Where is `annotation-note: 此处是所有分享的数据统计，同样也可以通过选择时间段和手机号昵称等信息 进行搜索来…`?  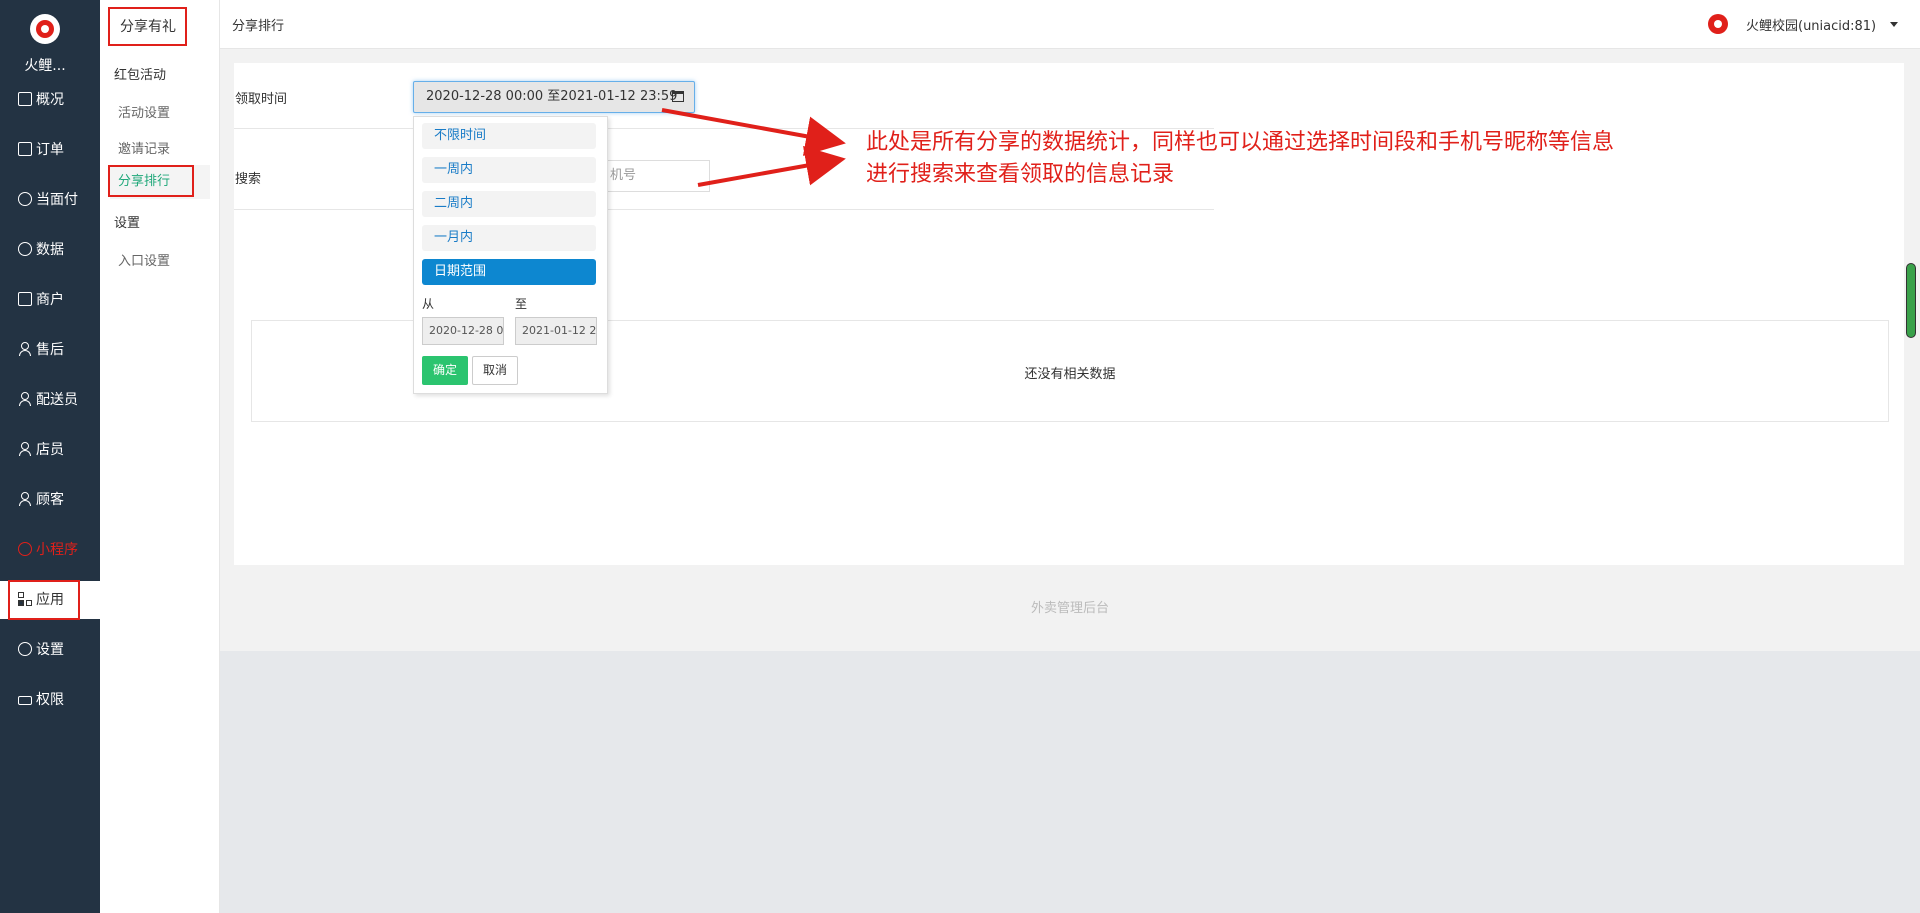
annotation-note: 此处是所有分享的数据统计，同样也可以通过选择时间段和手机号昵称等信息 进行搜索来… is located at coordinates (1316, 159).